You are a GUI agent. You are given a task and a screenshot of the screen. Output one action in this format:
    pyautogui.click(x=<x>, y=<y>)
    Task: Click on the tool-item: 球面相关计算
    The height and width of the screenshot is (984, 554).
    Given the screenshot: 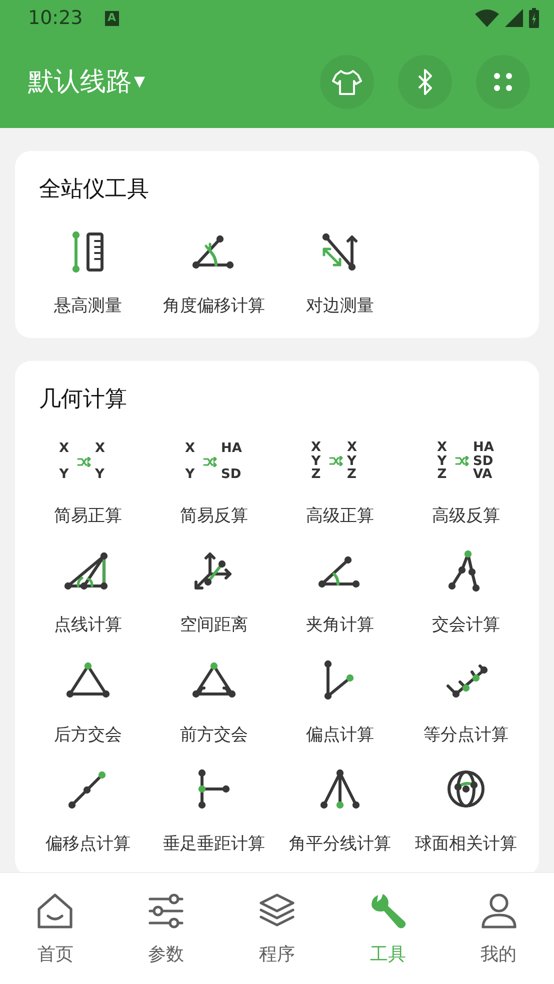 What is the action you would take?
    pyautogui.click(x=466, y=810)
    